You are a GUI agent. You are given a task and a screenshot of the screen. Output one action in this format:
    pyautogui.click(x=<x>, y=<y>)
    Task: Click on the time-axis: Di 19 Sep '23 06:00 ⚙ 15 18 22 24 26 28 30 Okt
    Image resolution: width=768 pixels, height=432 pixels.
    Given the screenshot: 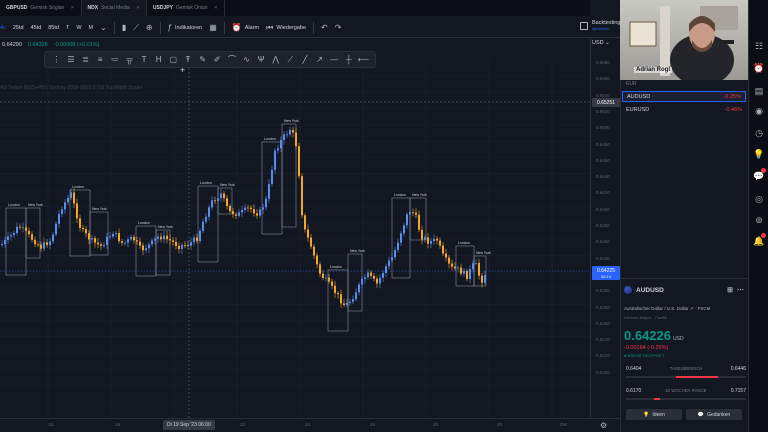 What is the action you would take?
    pyautogui.click(x=310, y=425)
    